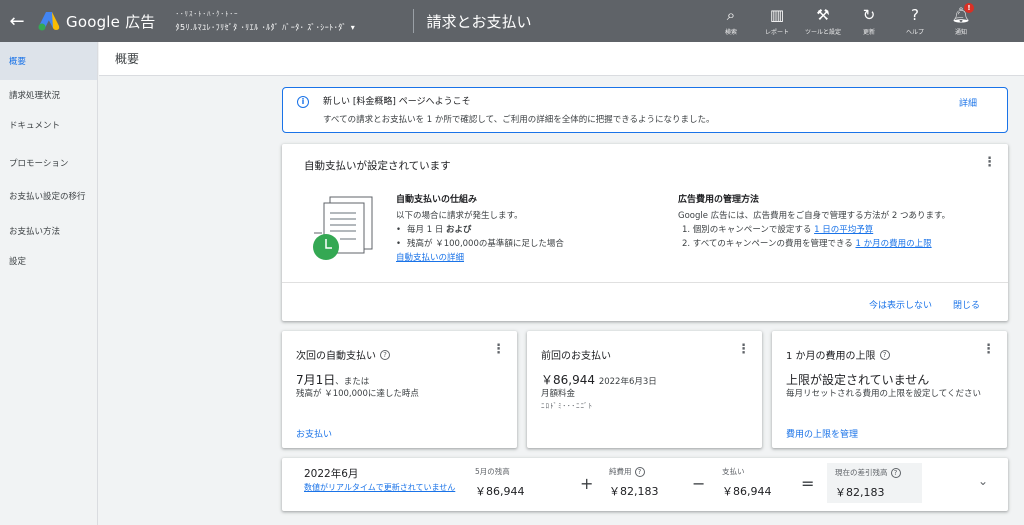 This screenshot has height=525, width=1024. What do you see at coordinates (868, 32) in the screenshot?
I see `refresh-label: 更新` at bounding box center [868, 32].